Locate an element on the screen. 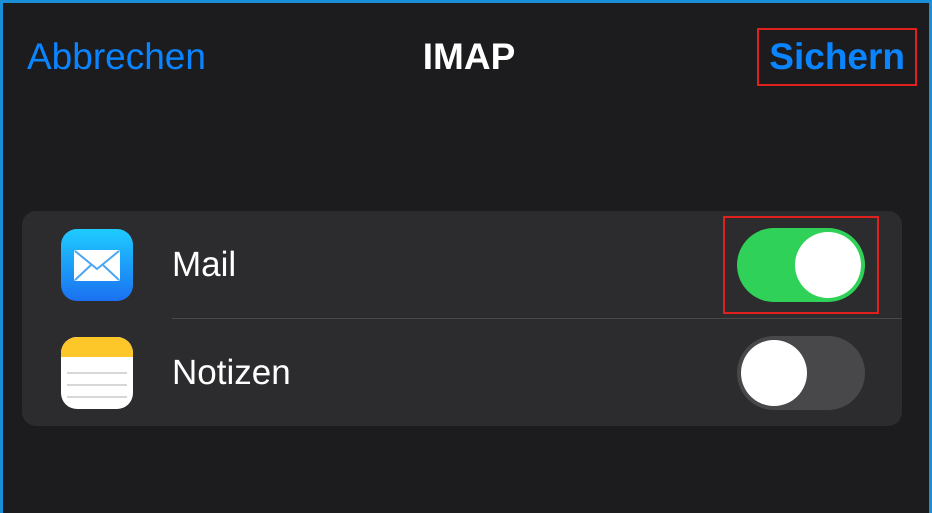 The image size is (932, 513). cancel-link: Abbrechen is located at coordinates (116, 57).